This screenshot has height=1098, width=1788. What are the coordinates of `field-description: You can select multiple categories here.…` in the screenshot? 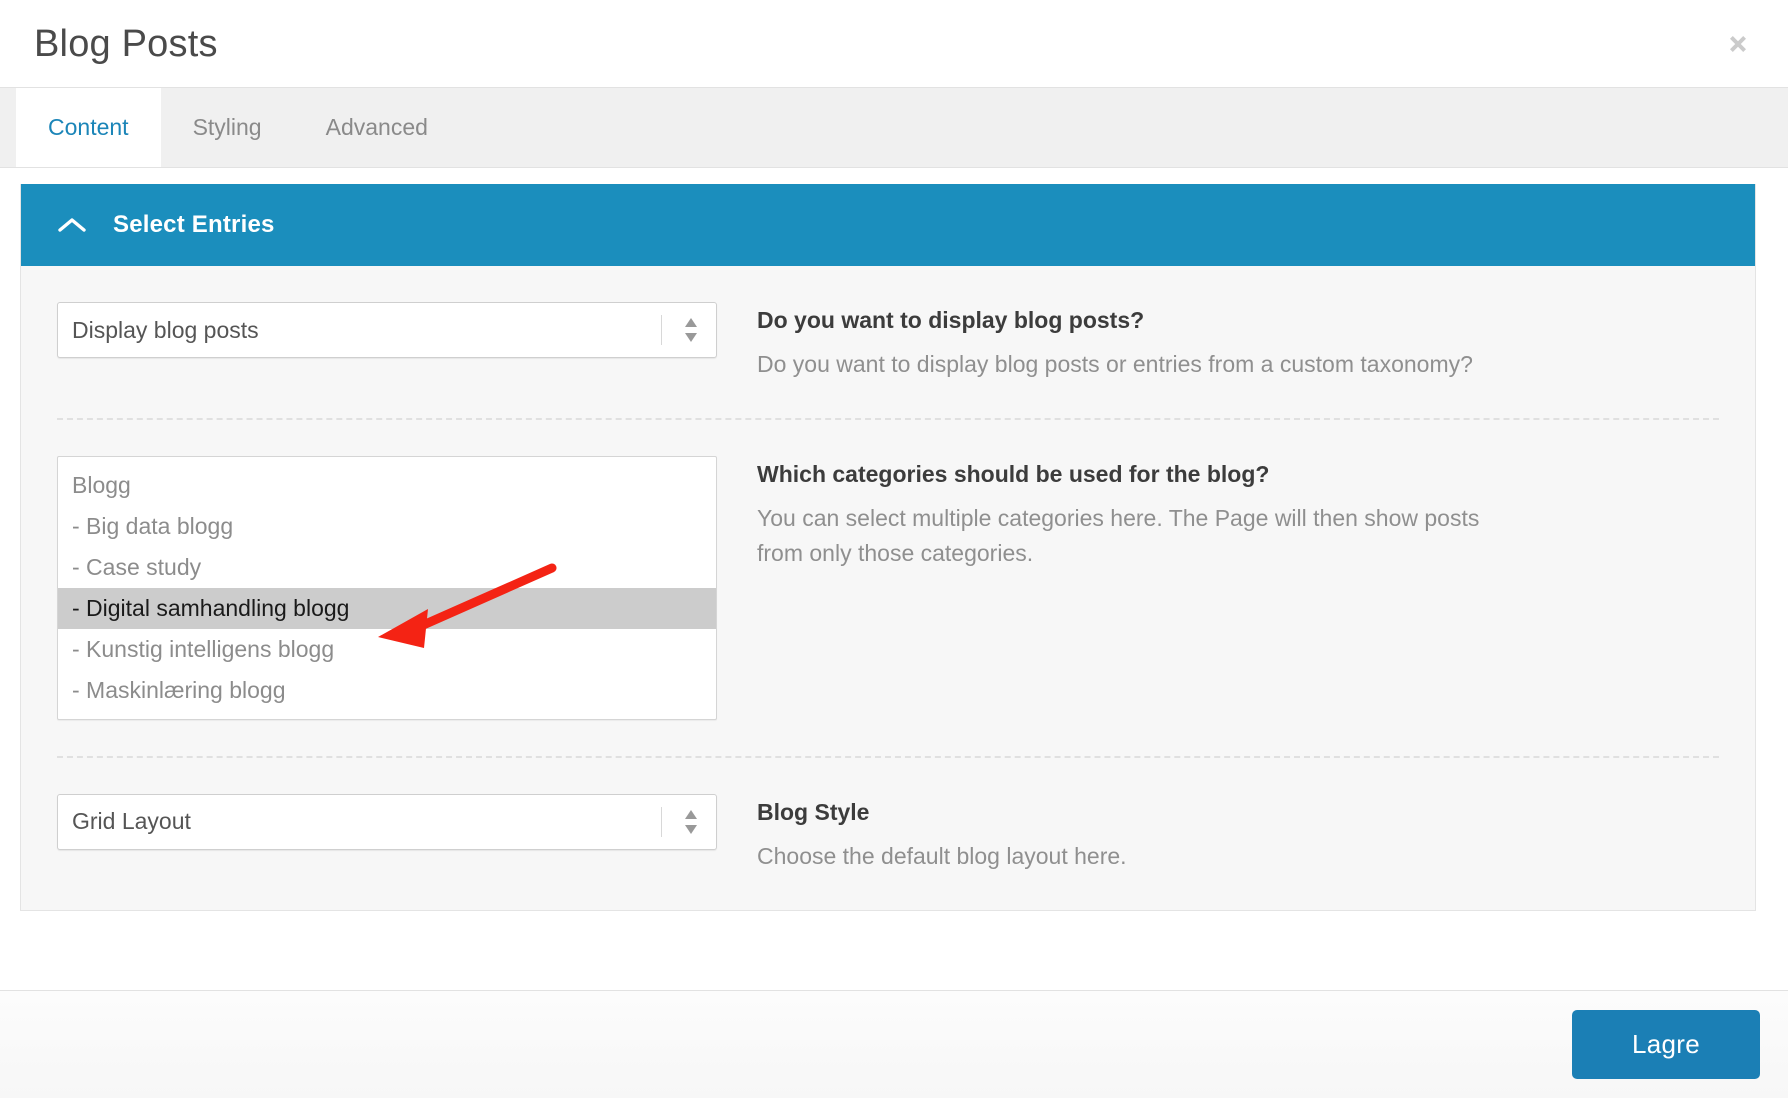 It's located at (1118, 535).